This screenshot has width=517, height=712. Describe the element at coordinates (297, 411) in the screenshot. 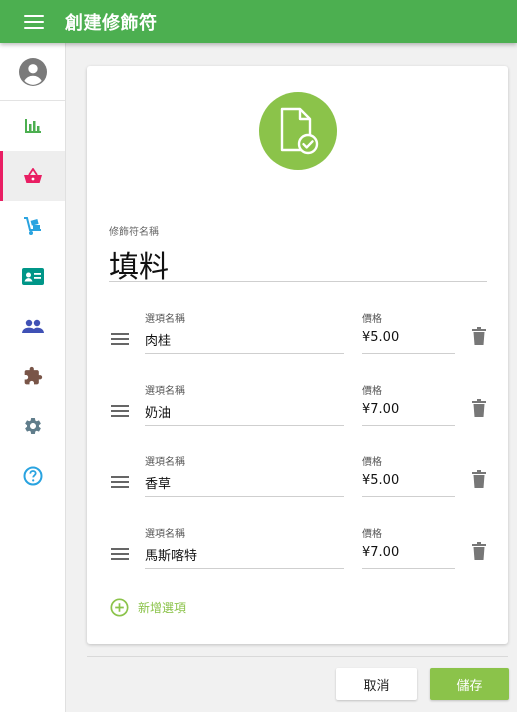

I see `option-row: 選項名稱 奶油 價格 ¥7.00` at that location.